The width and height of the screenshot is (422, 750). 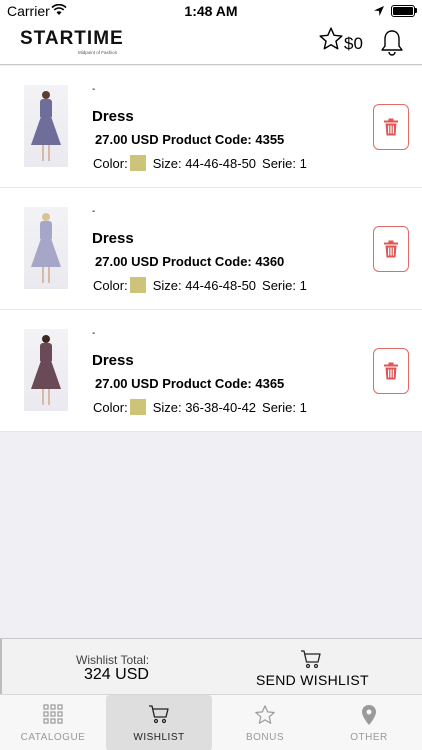 What do you see at coordinates (53, 737) in the screenshot?
I see `tab-label: CATALOGUE` at bounding box center [53, 737].